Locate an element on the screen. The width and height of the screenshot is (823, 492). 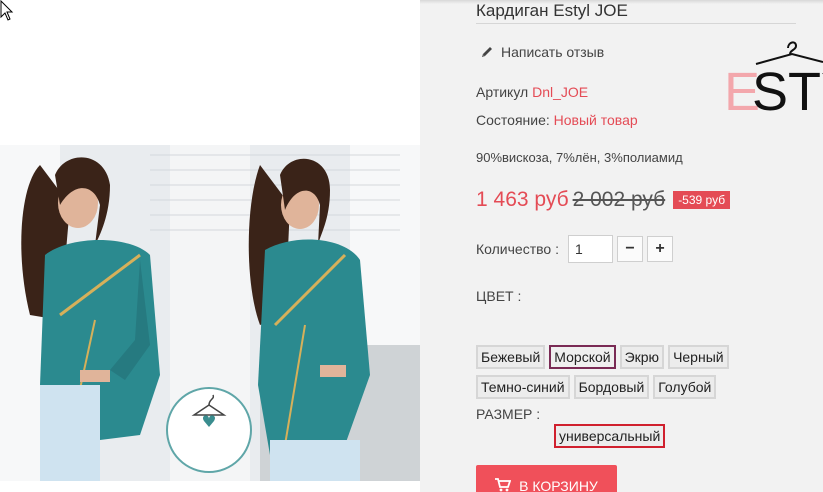
discount-badge: -539 руб is located at coordinates (702, 200).